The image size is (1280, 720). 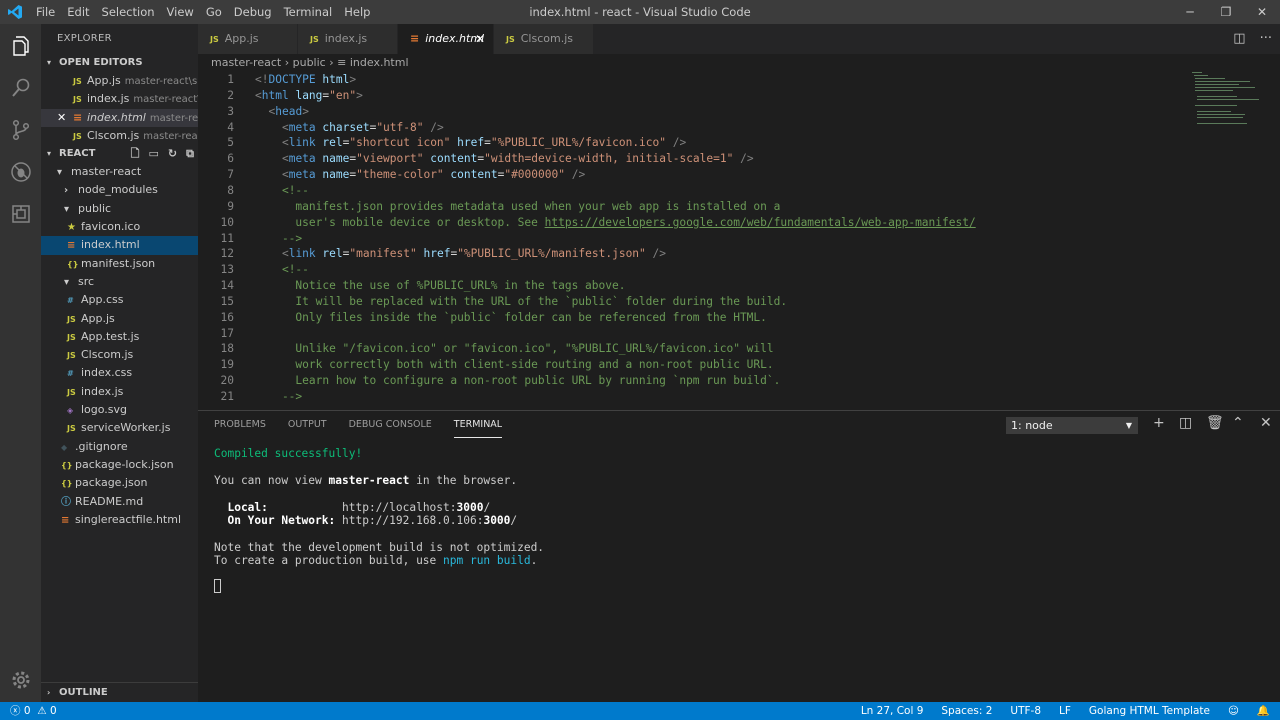 I want to click on end-of-line: LF, so click(x=1065, y=711).